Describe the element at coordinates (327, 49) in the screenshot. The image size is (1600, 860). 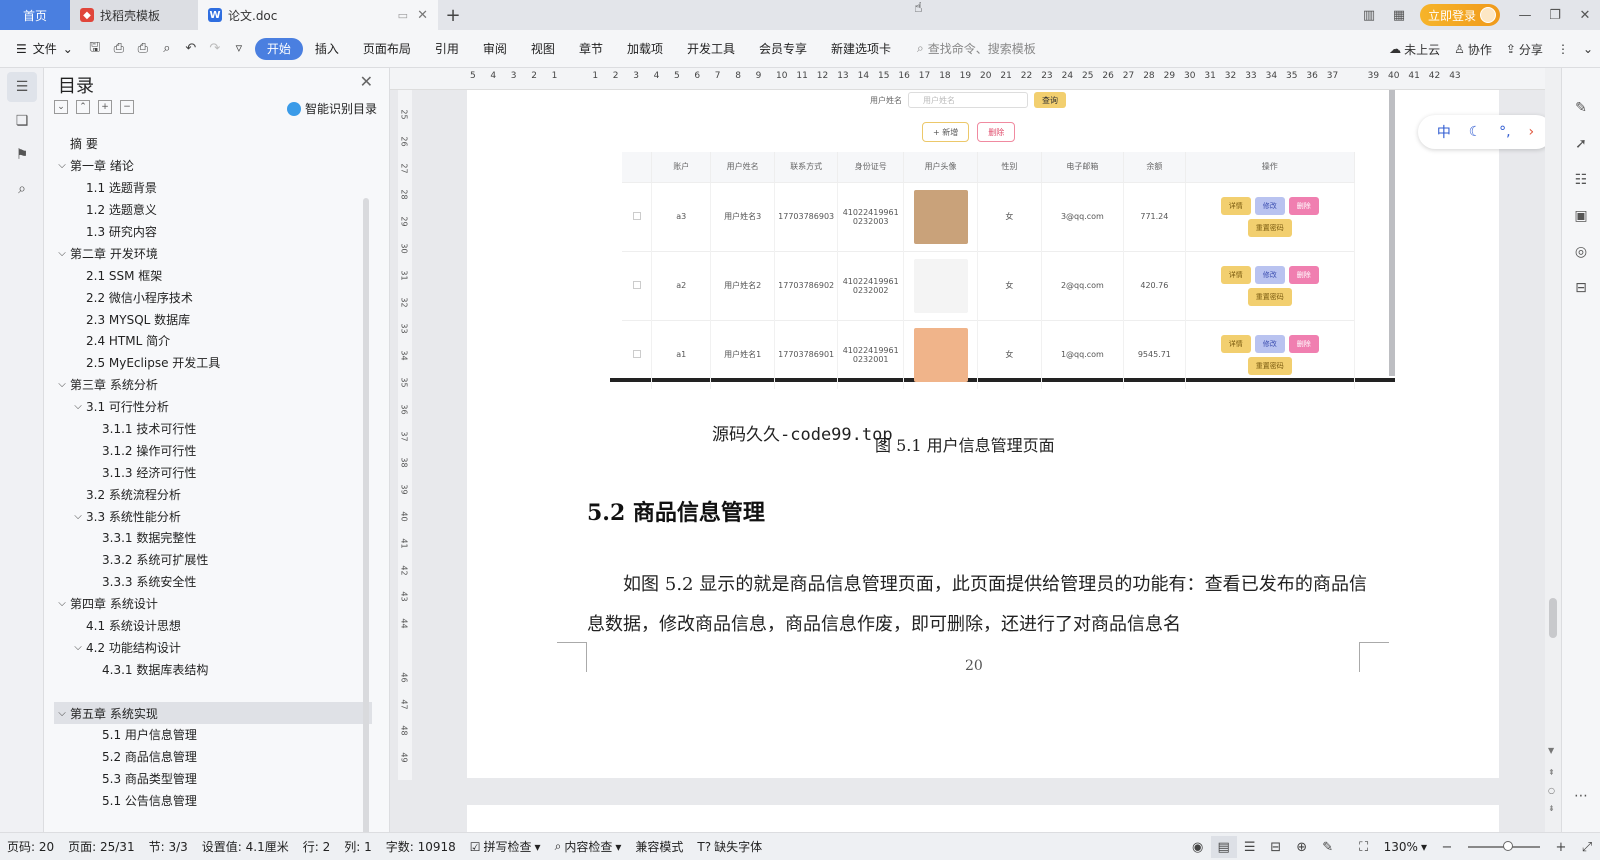
I see `menu-insert: 插入` at that location.